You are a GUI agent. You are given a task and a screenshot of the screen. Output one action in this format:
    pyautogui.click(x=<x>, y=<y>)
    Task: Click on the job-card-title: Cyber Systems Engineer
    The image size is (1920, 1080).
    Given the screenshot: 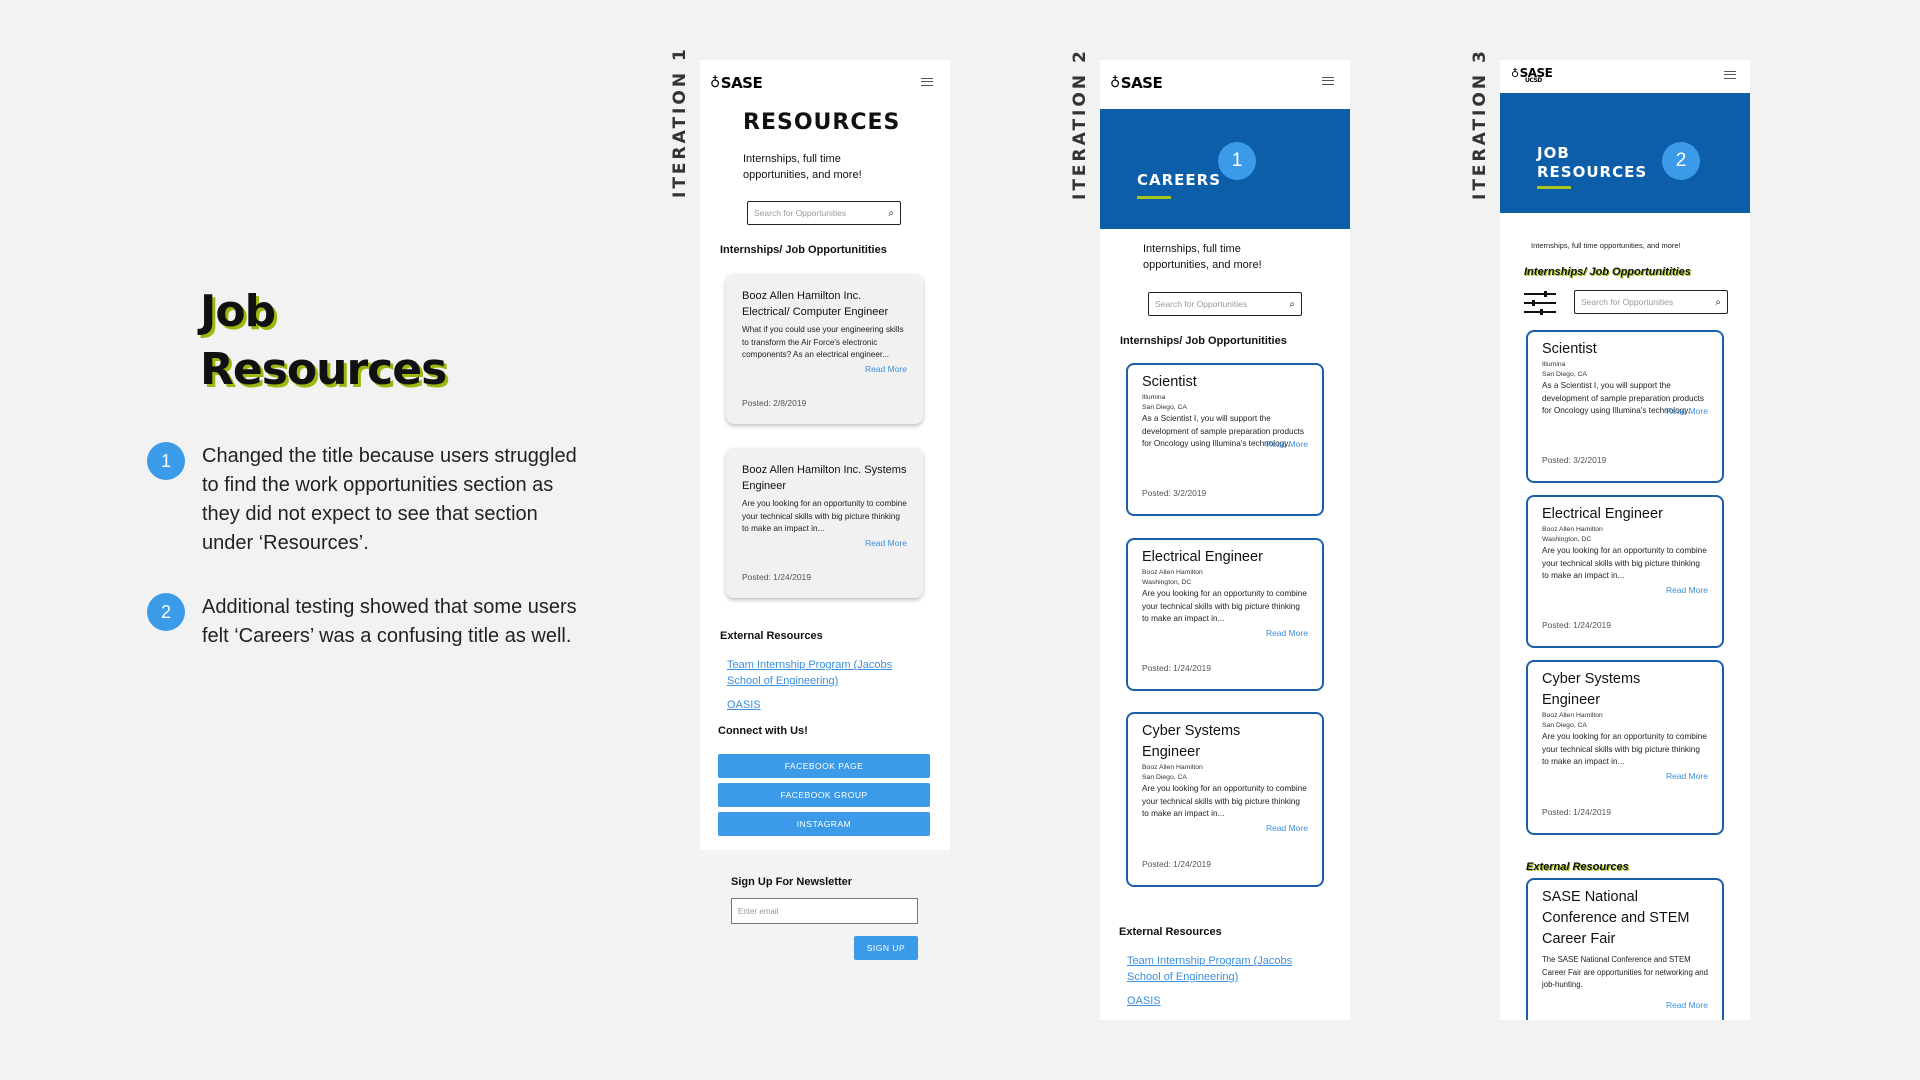 What is the action you would take?
    pyautogui.click(x=1191, y=741)
    